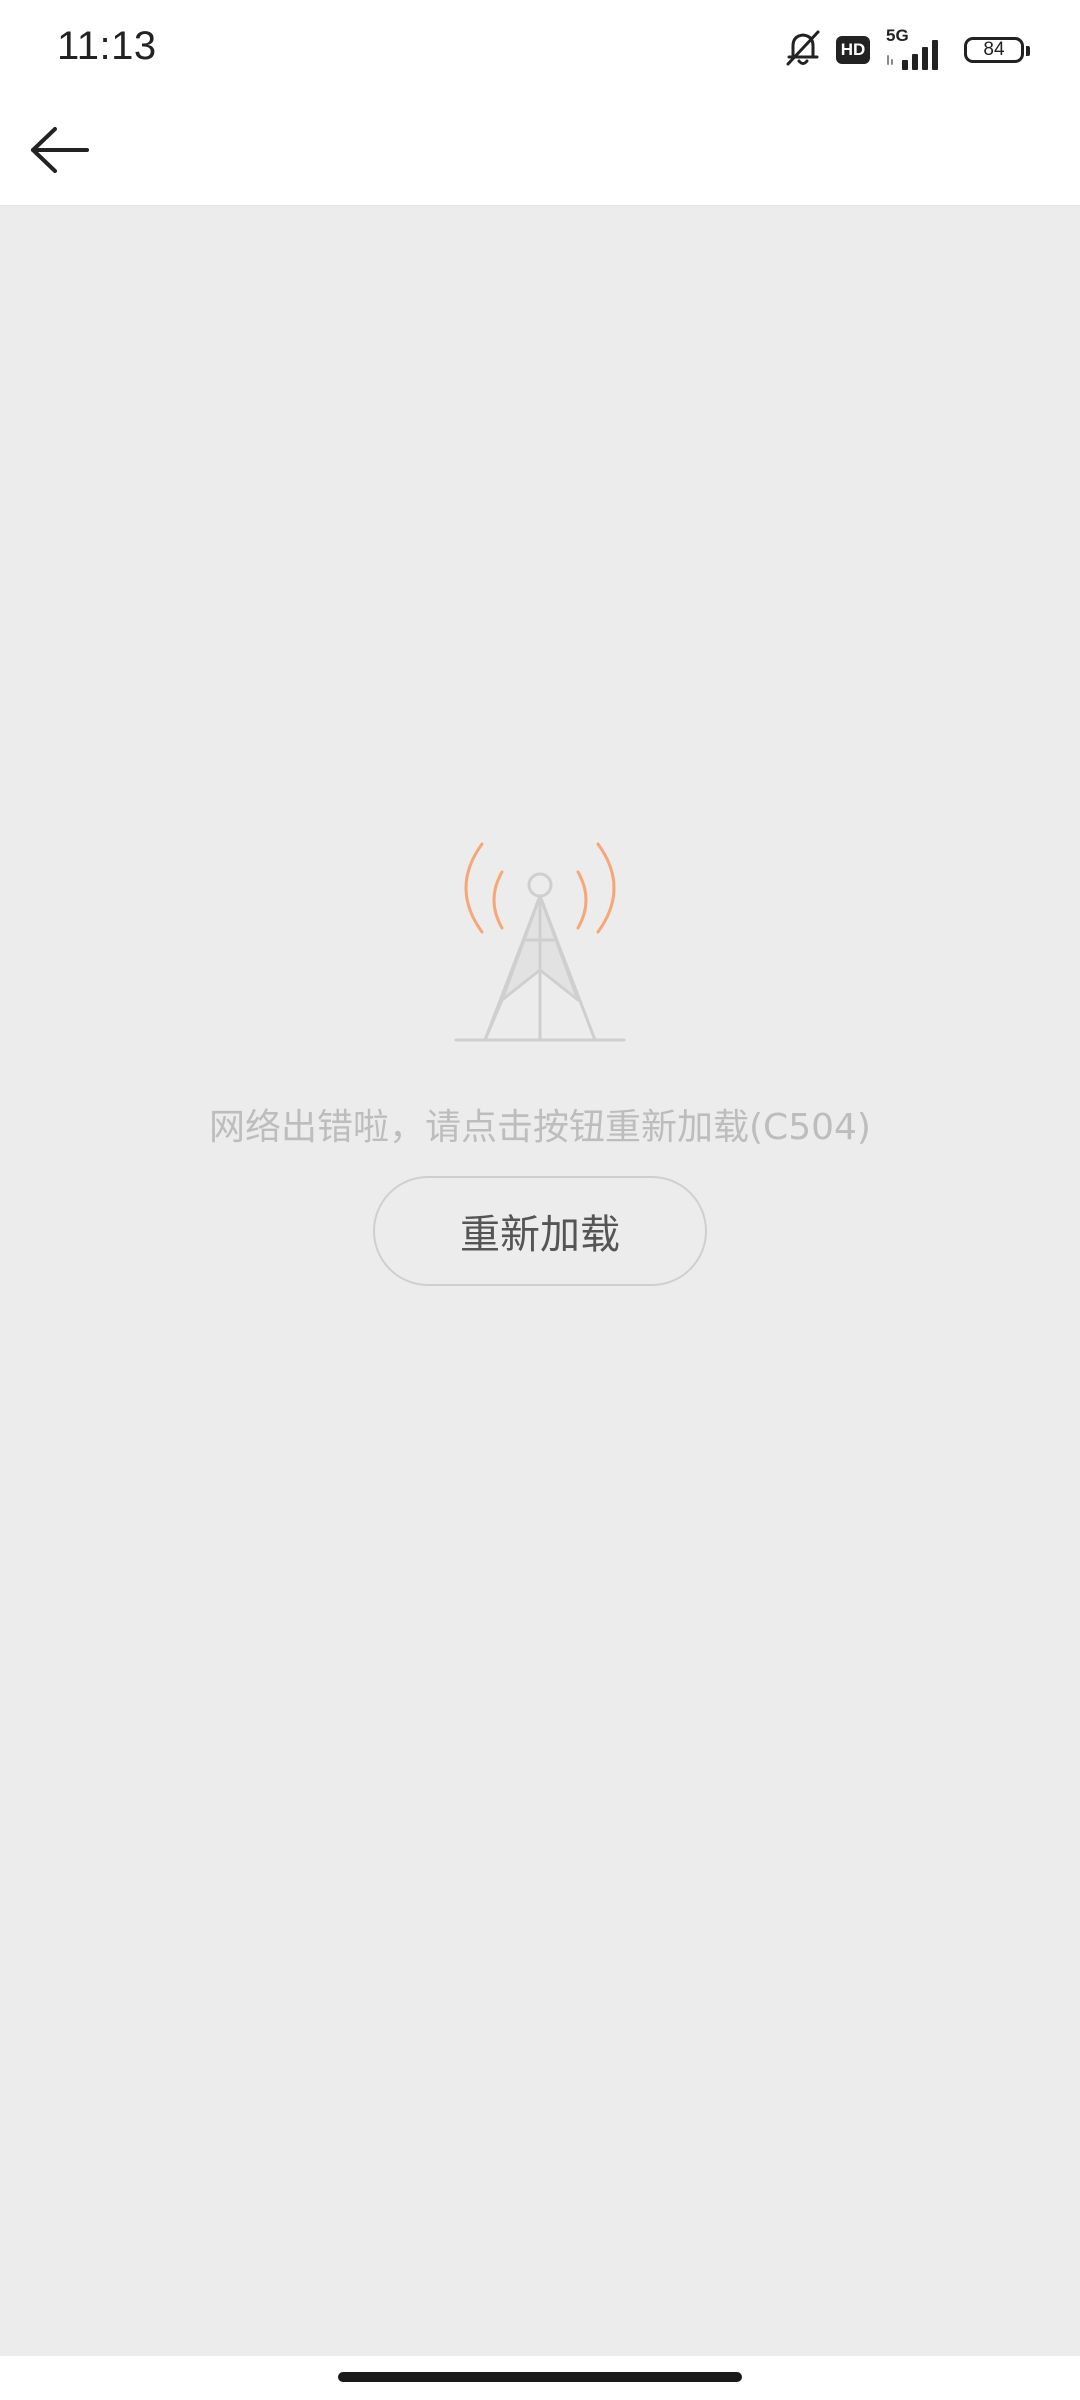 The width and height of the screenshot is (1080, 2400). I want to click on status-time: 11:13, so click(107, 46).